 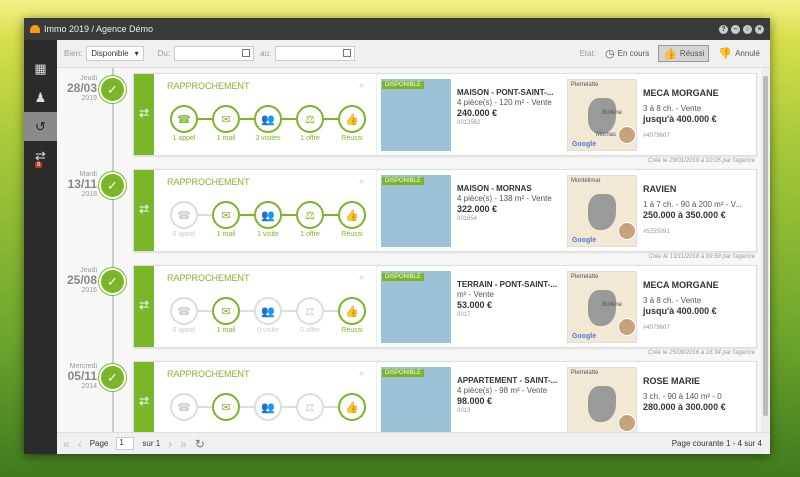 What do you see at coordinates (684, 215) in the screenshot?
I see `client-budget: 250.000 à 350.000 €` at bounding box center [684, 215].